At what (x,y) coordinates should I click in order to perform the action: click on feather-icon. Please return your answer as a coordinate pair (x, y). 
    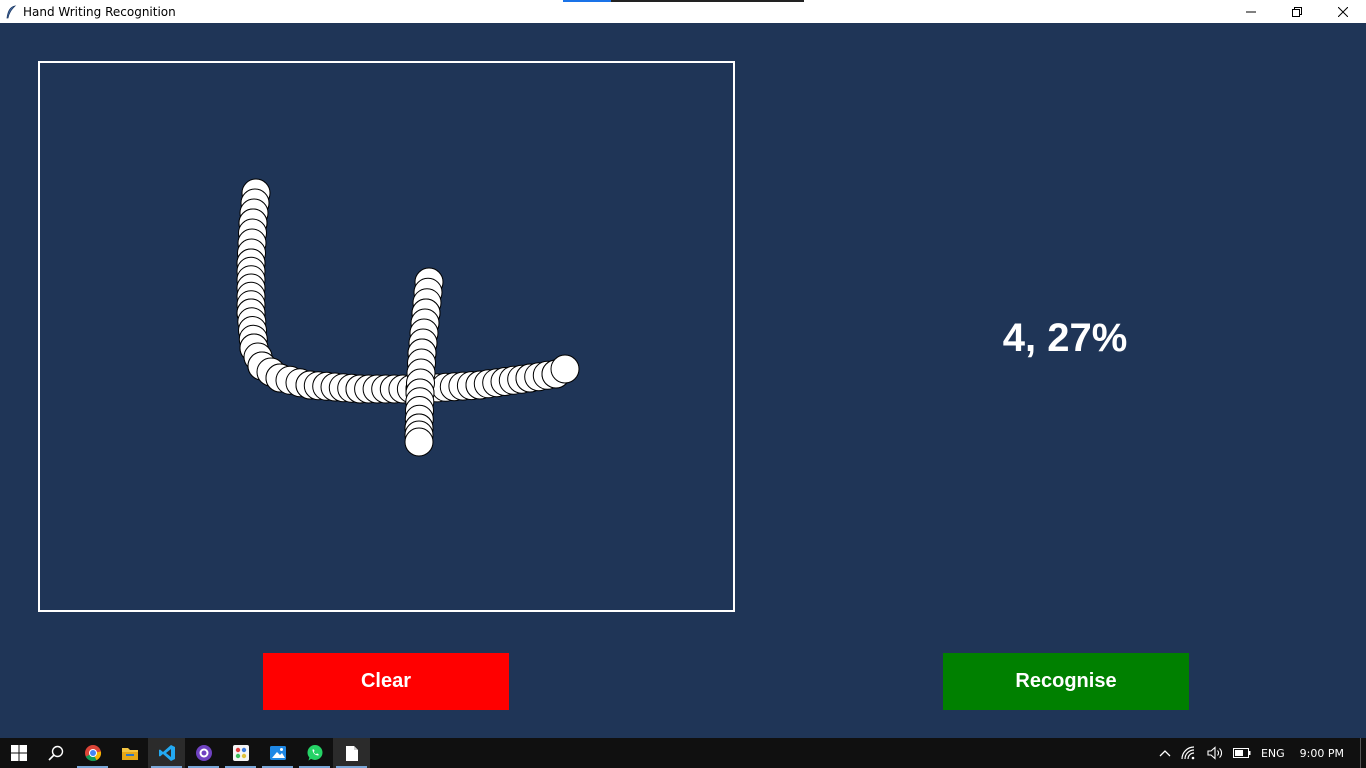
    Looking at the image, I should click on (11, 11).